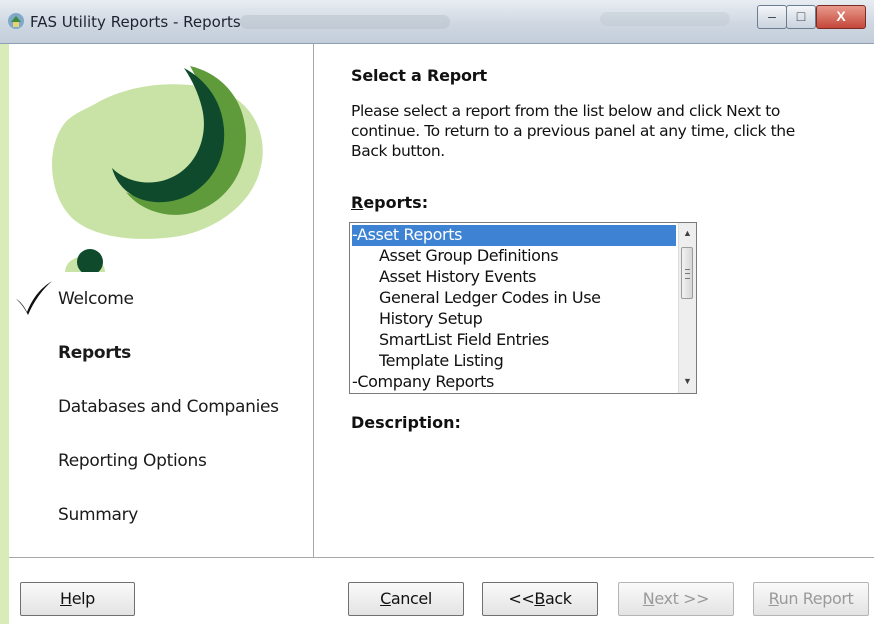 The height and width of the screenshot is (624, 874). What do you see at coordinates (514, 361) in the screenshot?
I see `report-item: Template Listing` at bounding box center [514, 361].